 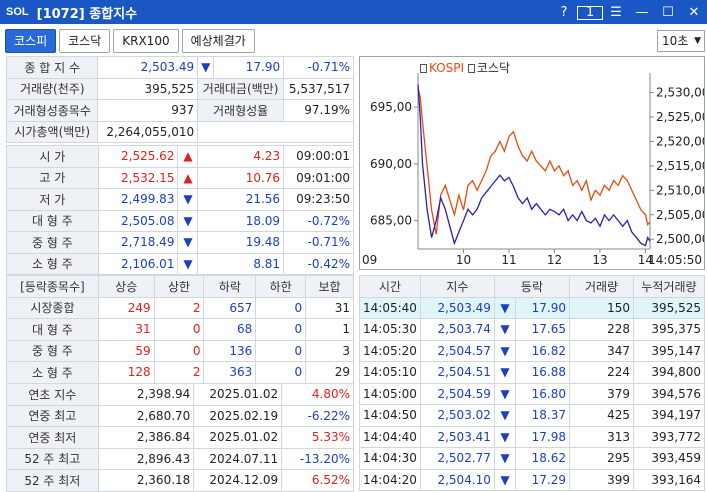 What do you see at coordinates (601, 286) in the screenshot?
I see `tick-header: 거래량` at bounding box center [601, 286].